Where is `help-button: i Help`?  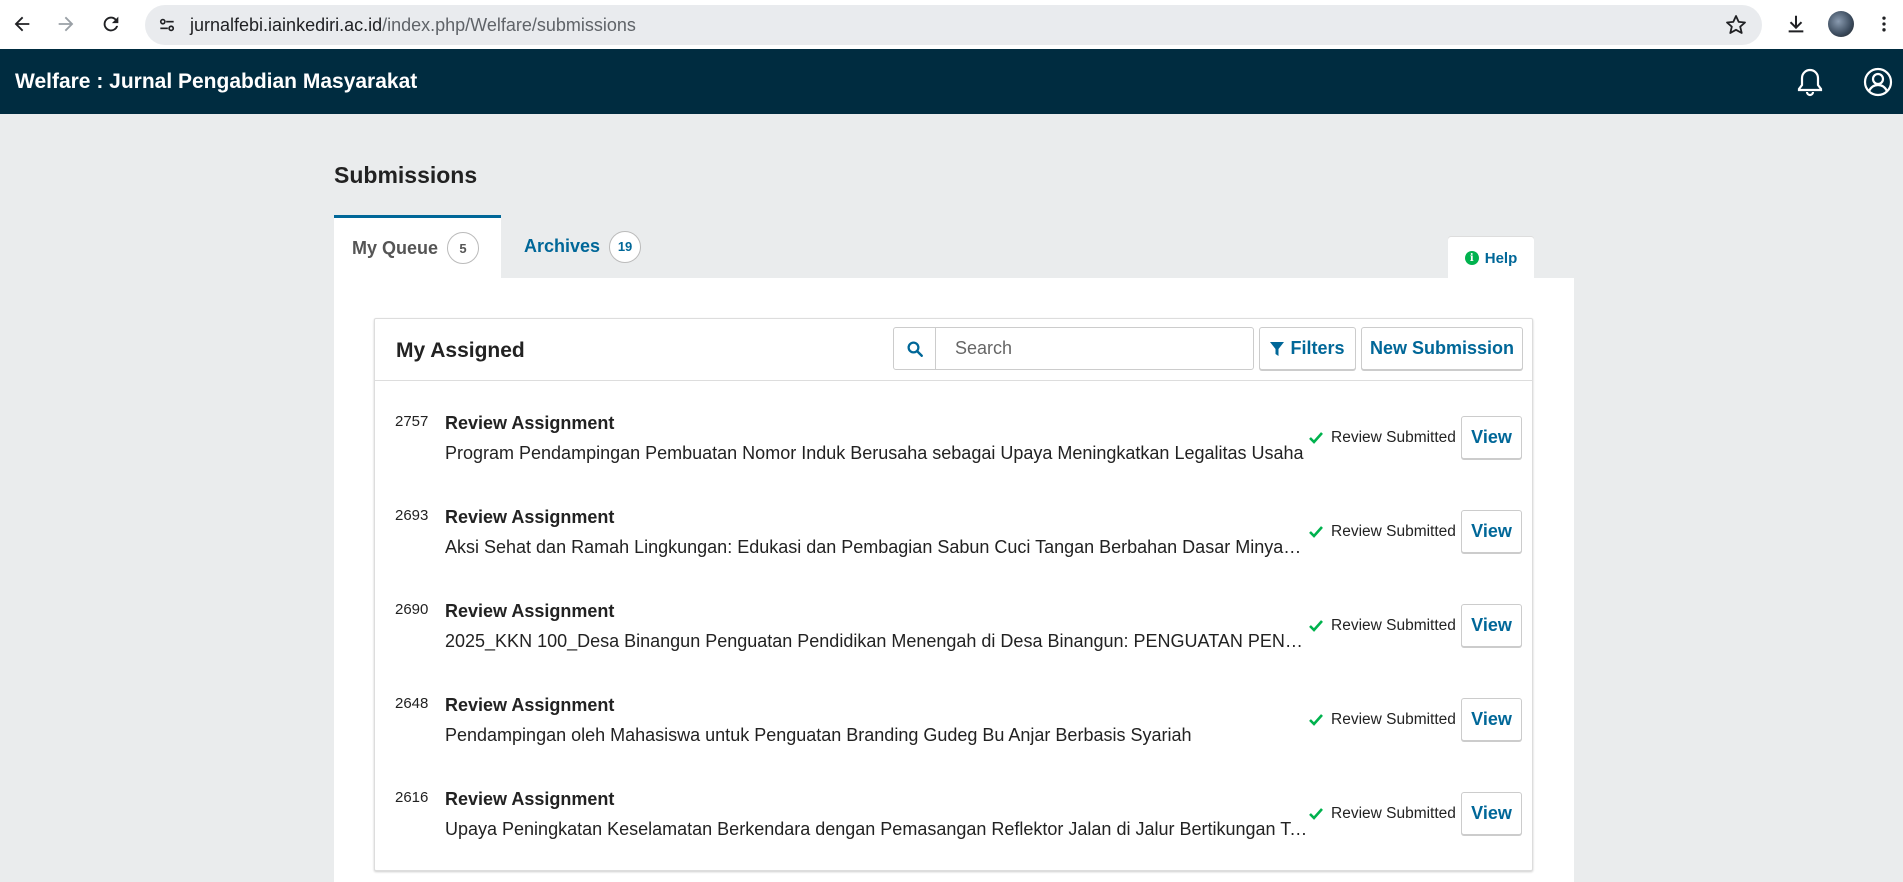 help-button: i Help is located at coordinates (1491, 258).